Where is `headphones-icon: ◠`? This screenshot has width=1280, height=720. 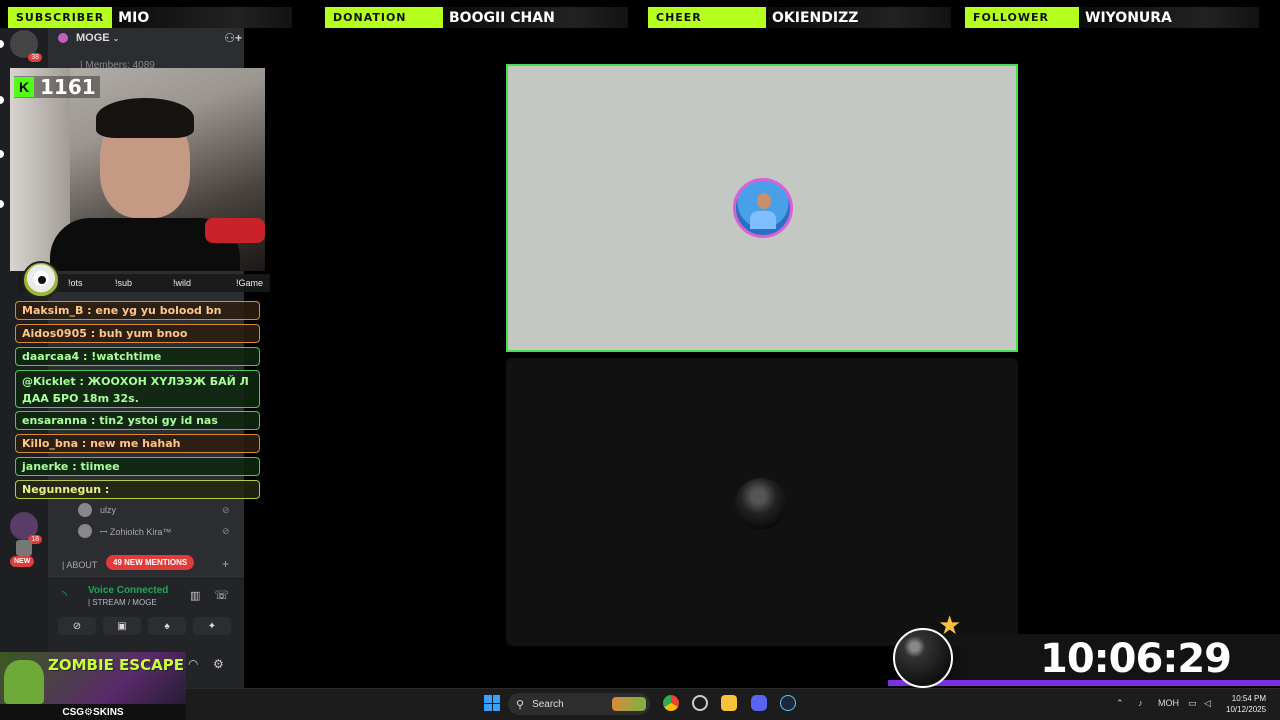 headphones-icon: ◠ is located at coordinates (193, 664).